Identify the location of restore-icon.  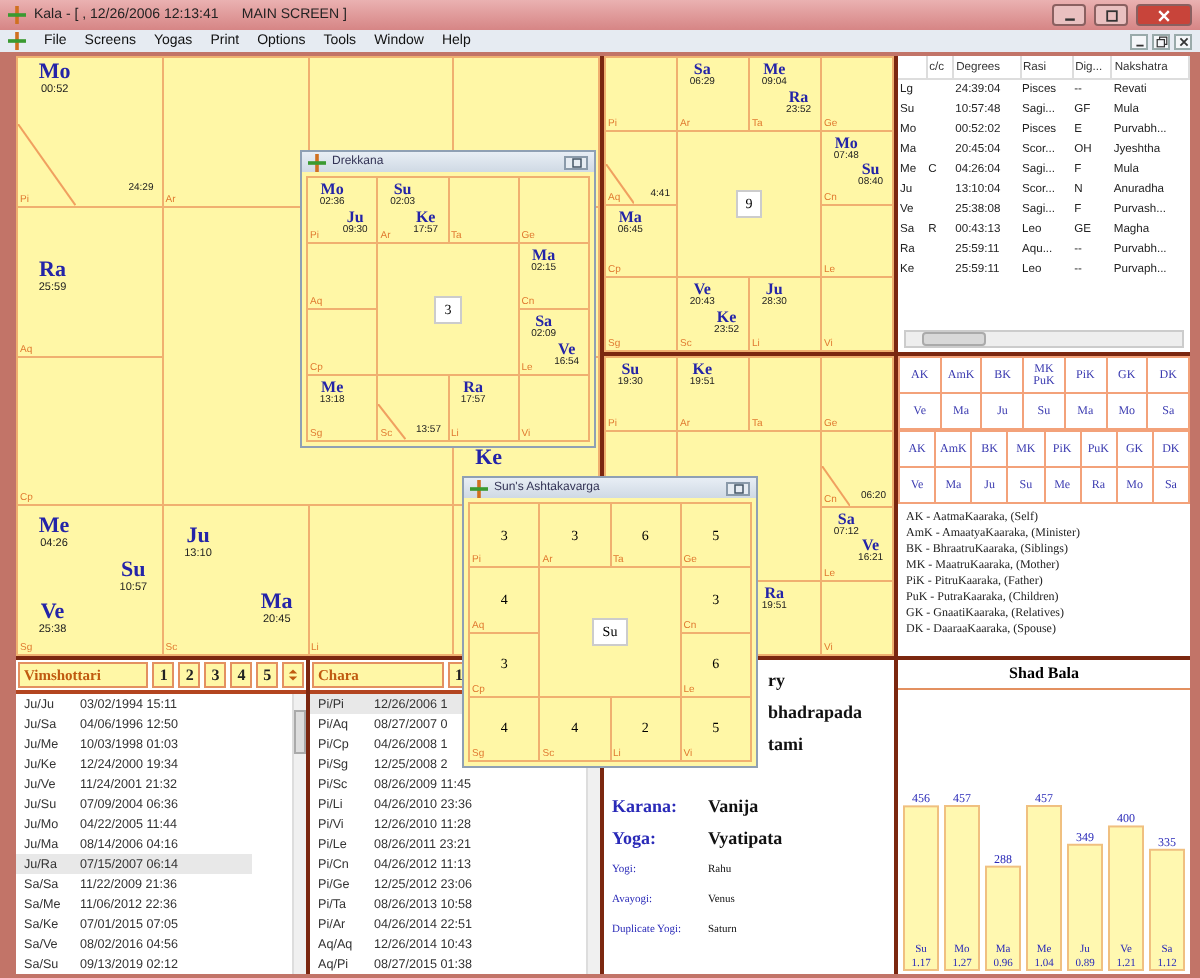
(1161, 41).